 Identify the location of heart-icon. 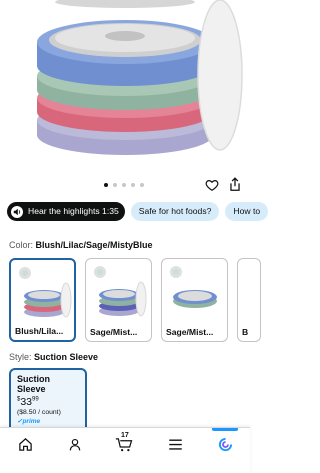
(212, 185).